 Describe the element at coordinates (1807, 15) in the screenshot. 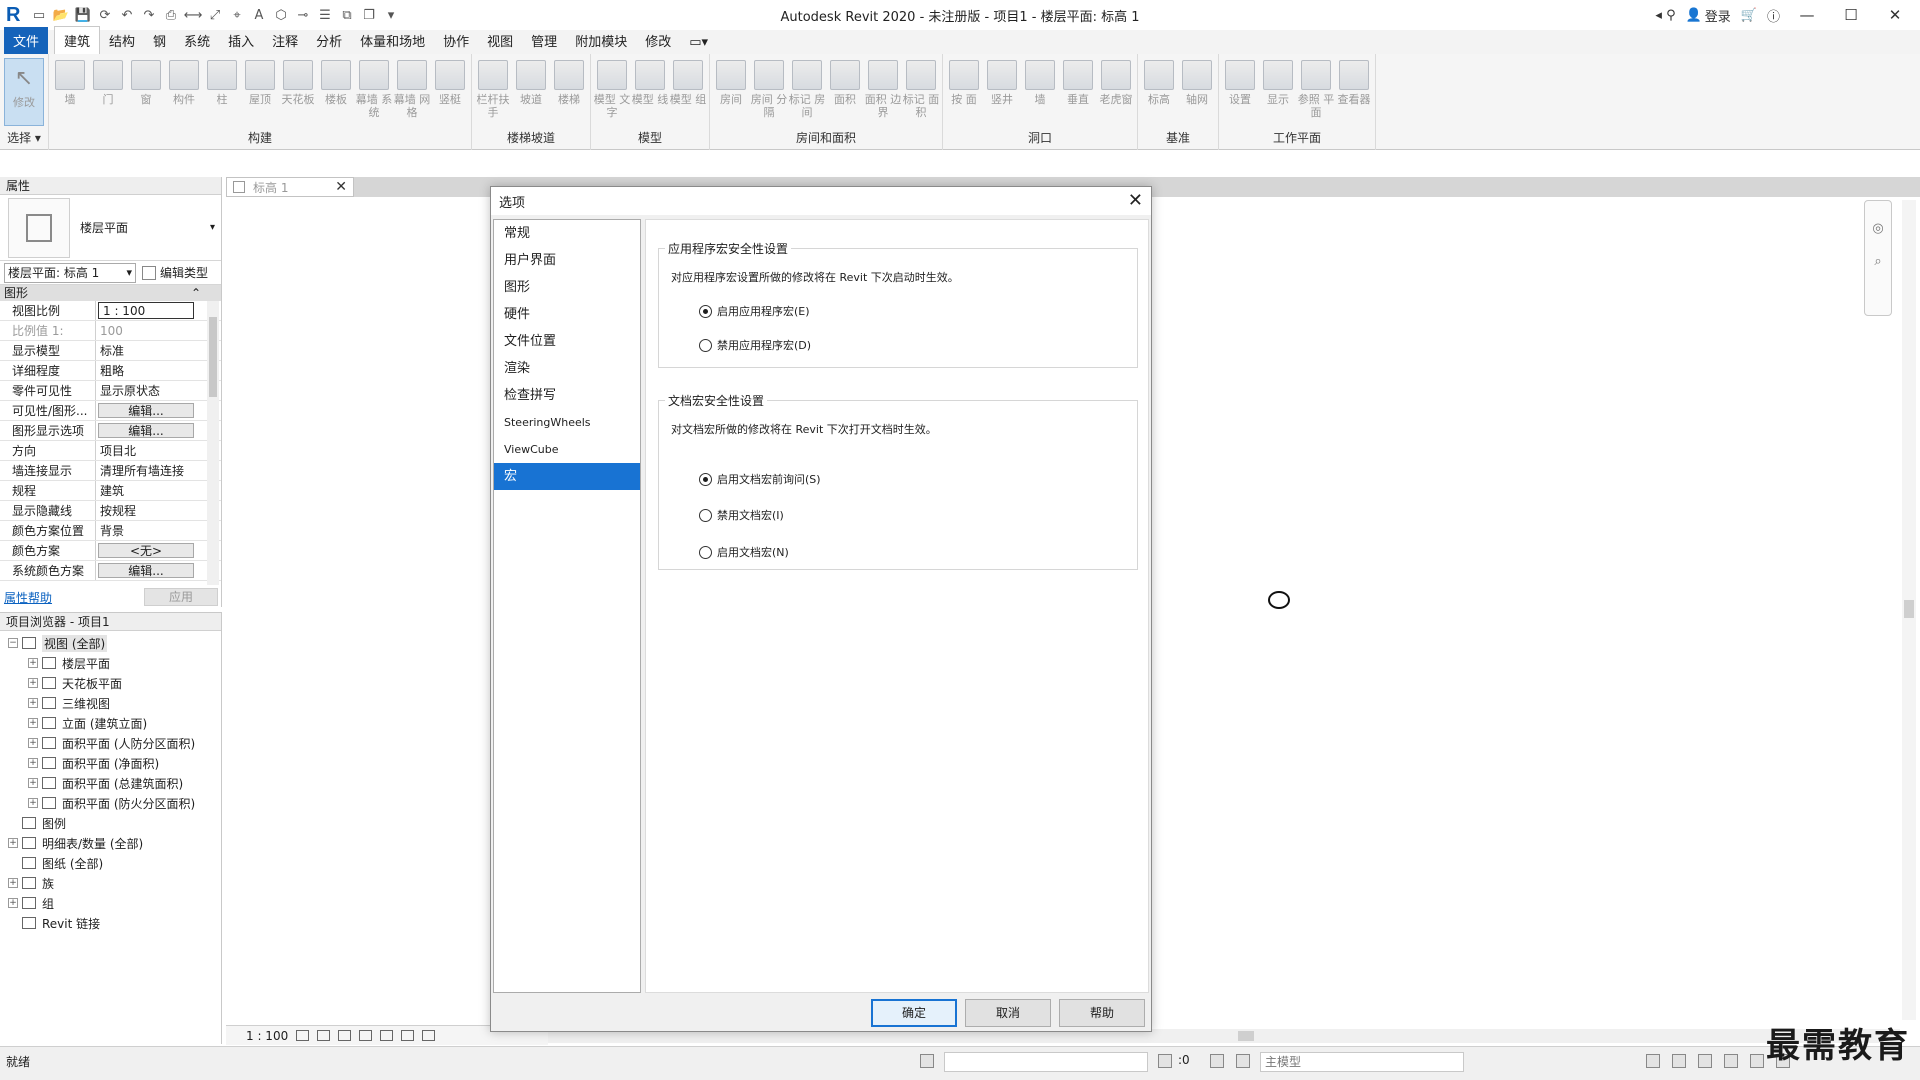

I see `minimize-button: —` at that location.